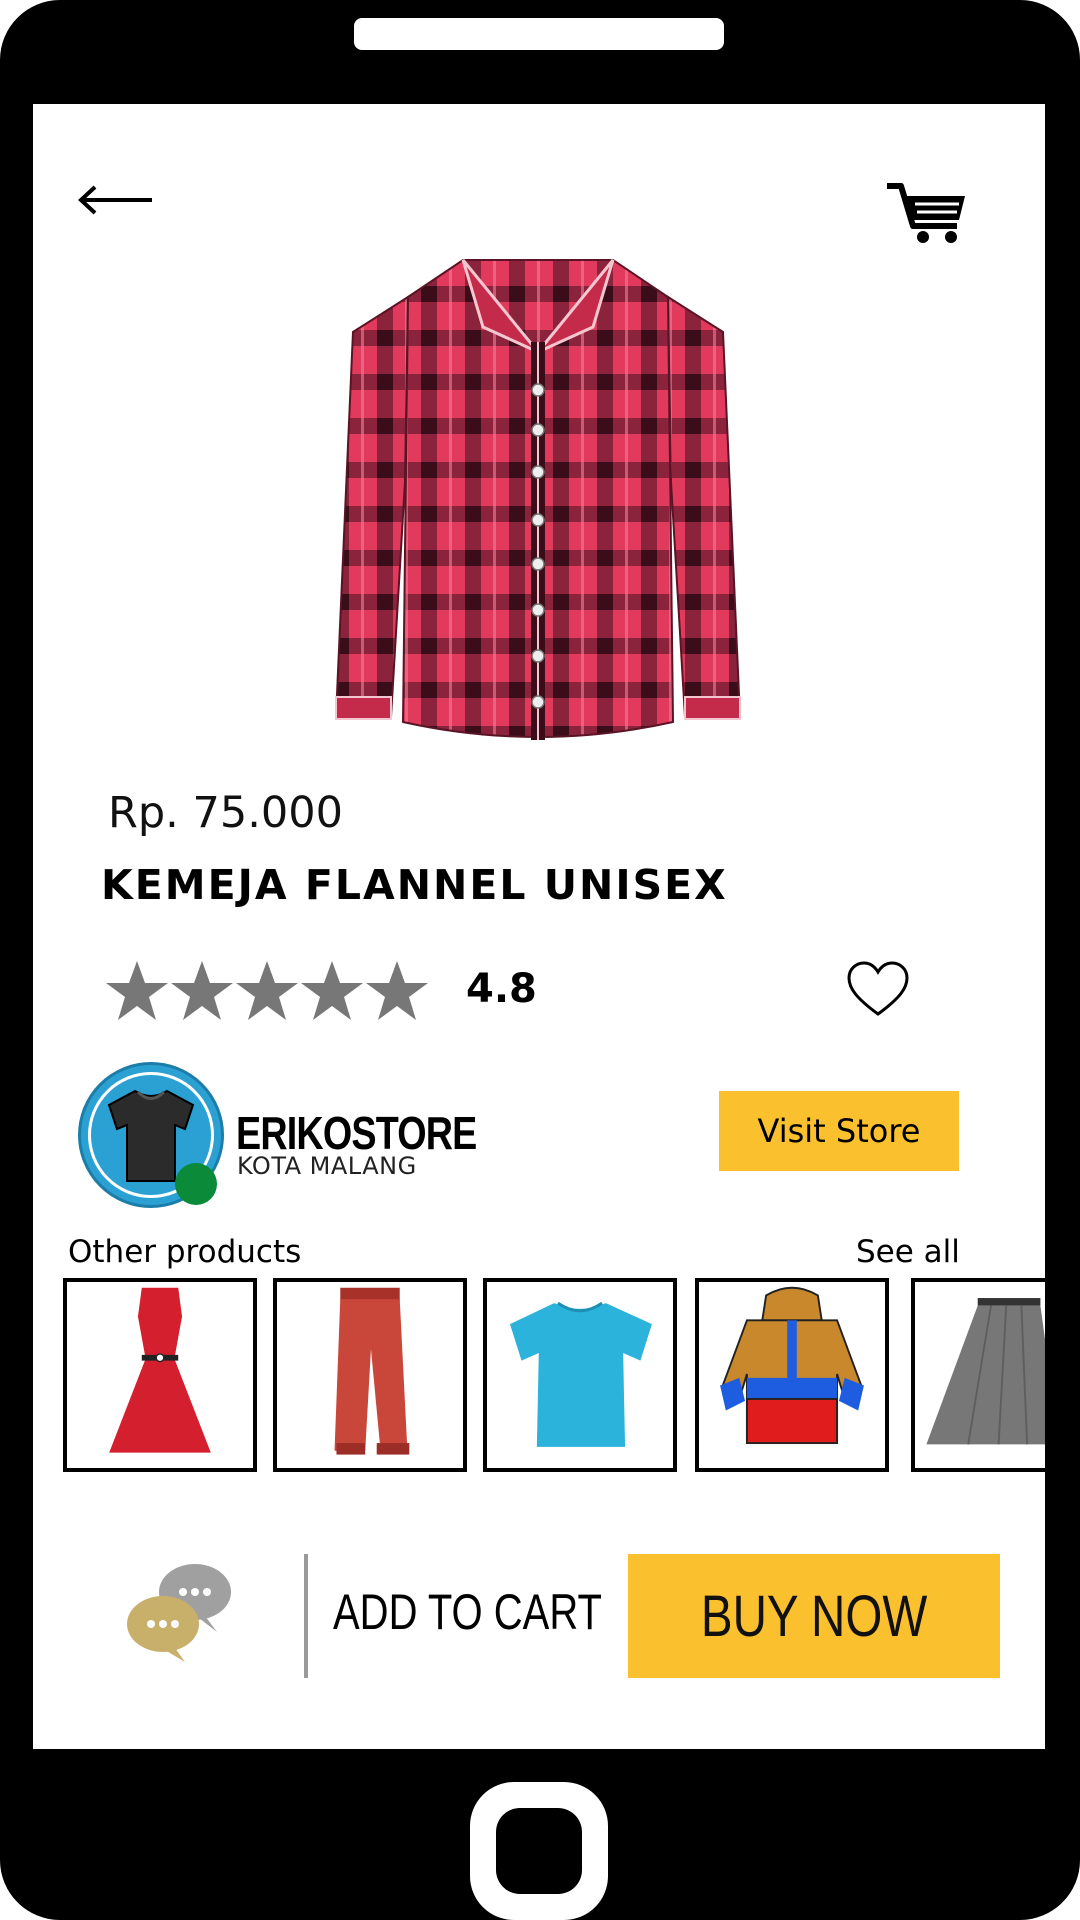 The width and height of the screenshot is (1080, 1920). I want to click on home-button, so click(539, 1851).